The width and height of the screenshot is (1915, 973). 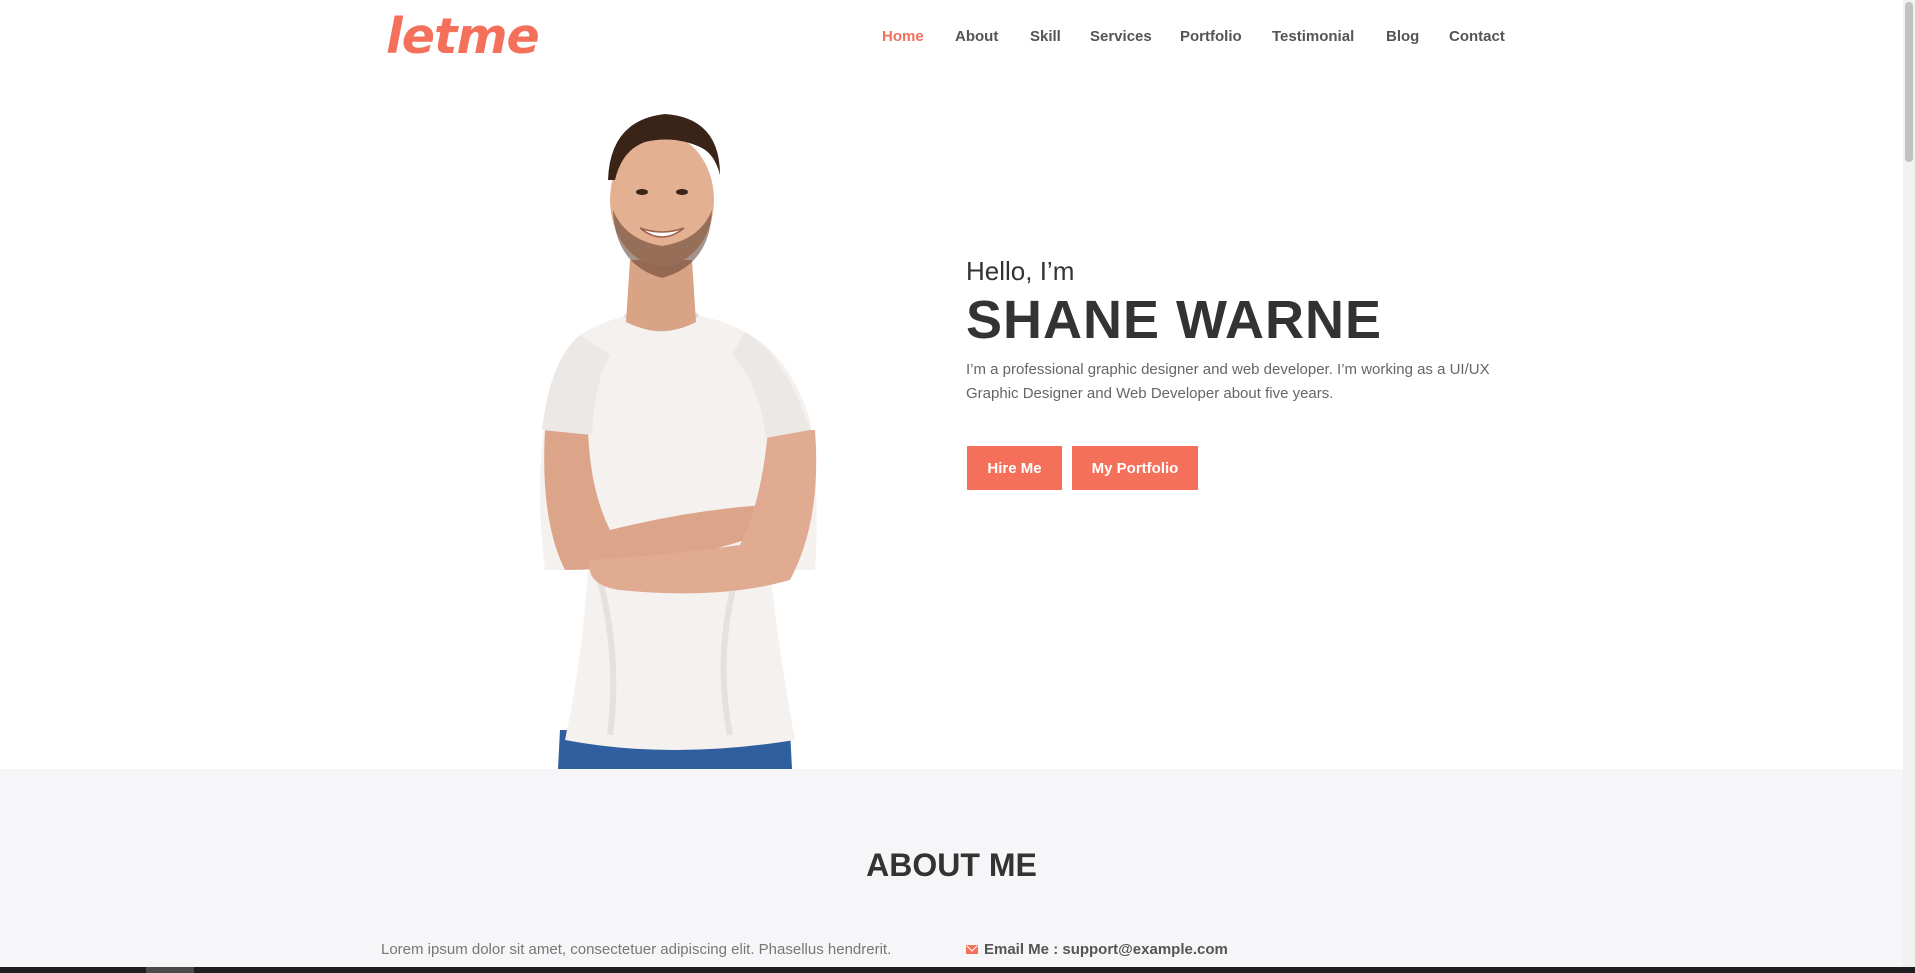 What do you see at coordinates (1477, 36) in the screenshot?
I see `nav-item-contact: Contact` at bounding box center [1477, 36].